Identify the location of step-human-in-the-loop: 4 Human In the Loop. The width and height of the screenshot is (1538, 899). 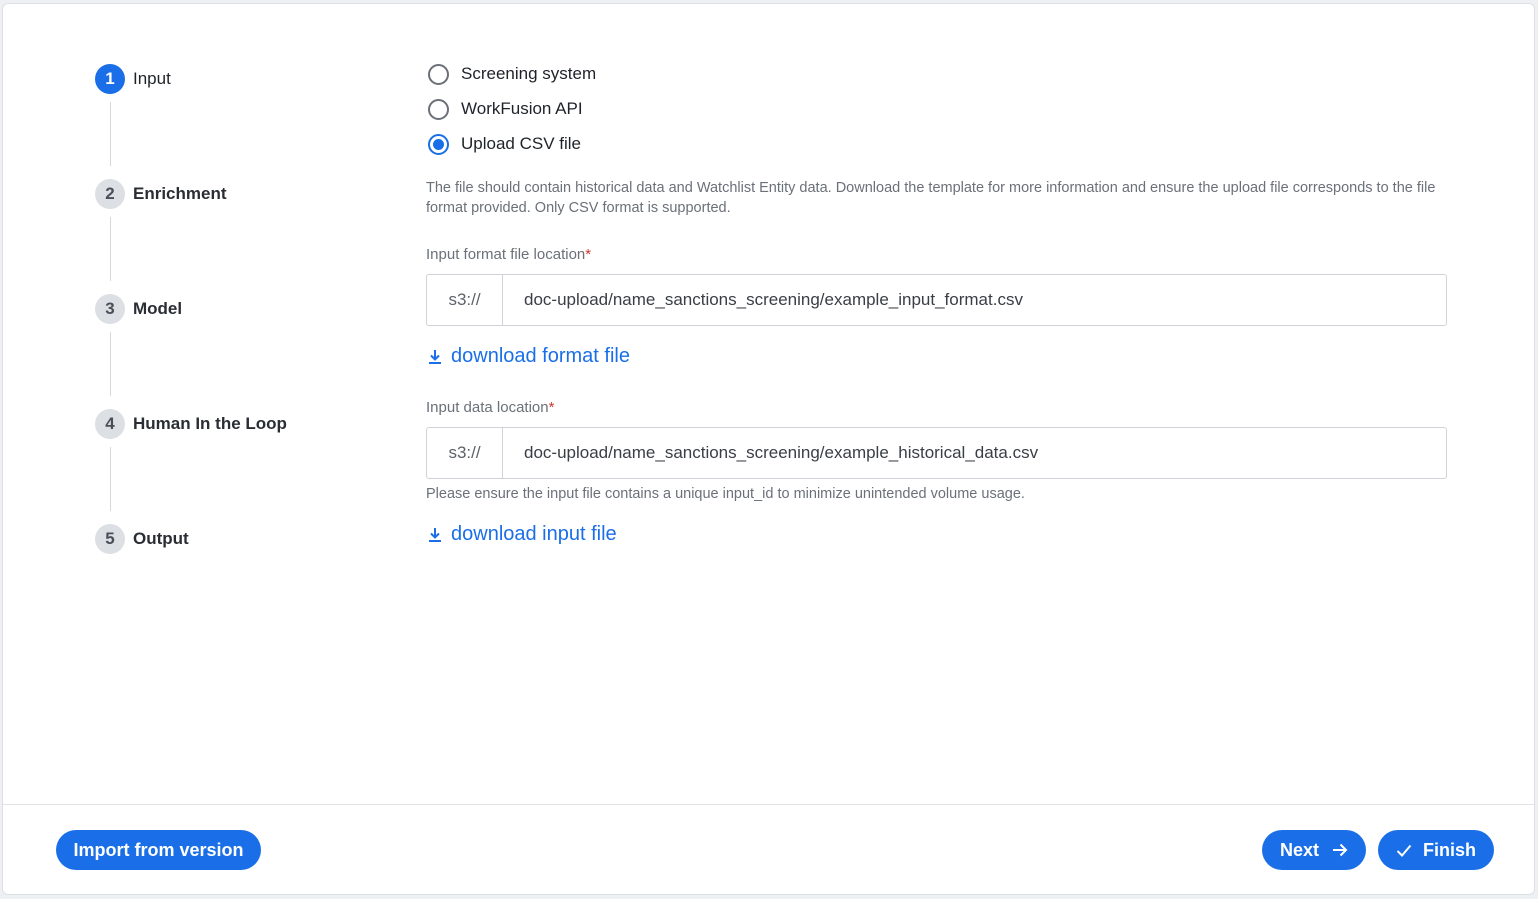
(191, 424).